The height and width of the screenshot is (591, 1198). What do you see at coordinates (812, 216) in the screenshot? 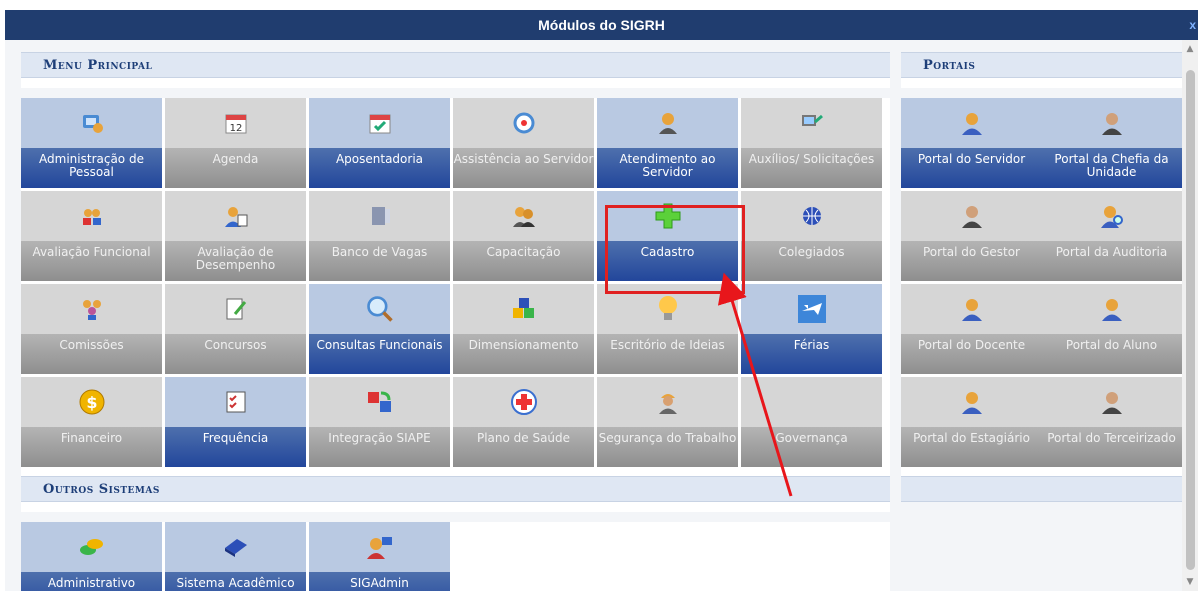
I see `globe-icon` at bounding box center [812, 216].